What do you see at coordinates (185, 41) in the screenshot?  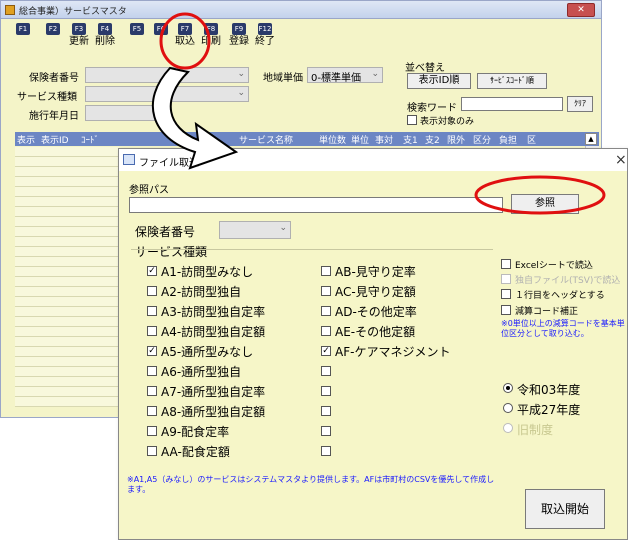 I see `import-highlight-circle` at bounding box center [185, 41].